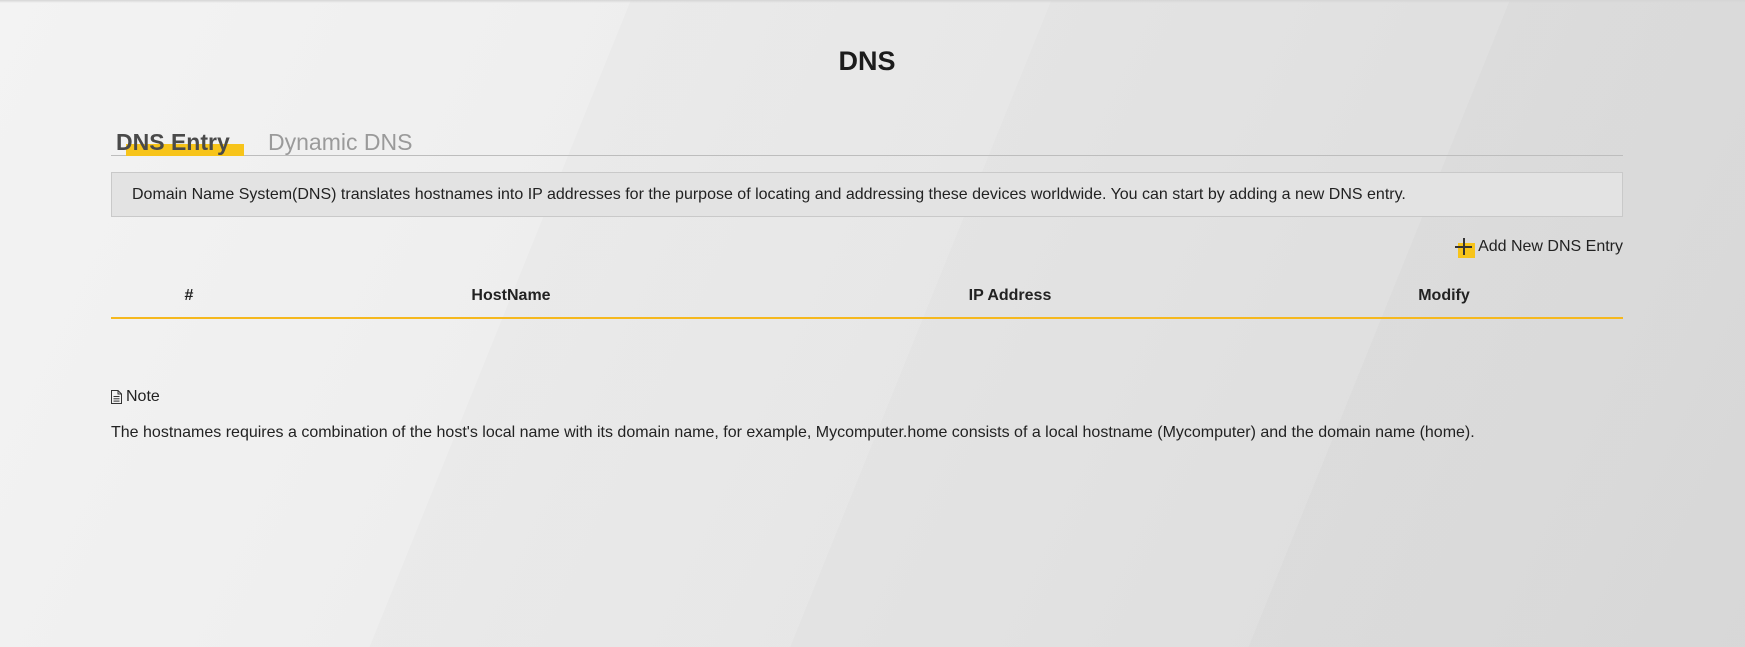  Describe the element at coordinates (1465, 247) in the screenshot. I see `plus-icon` at that location.